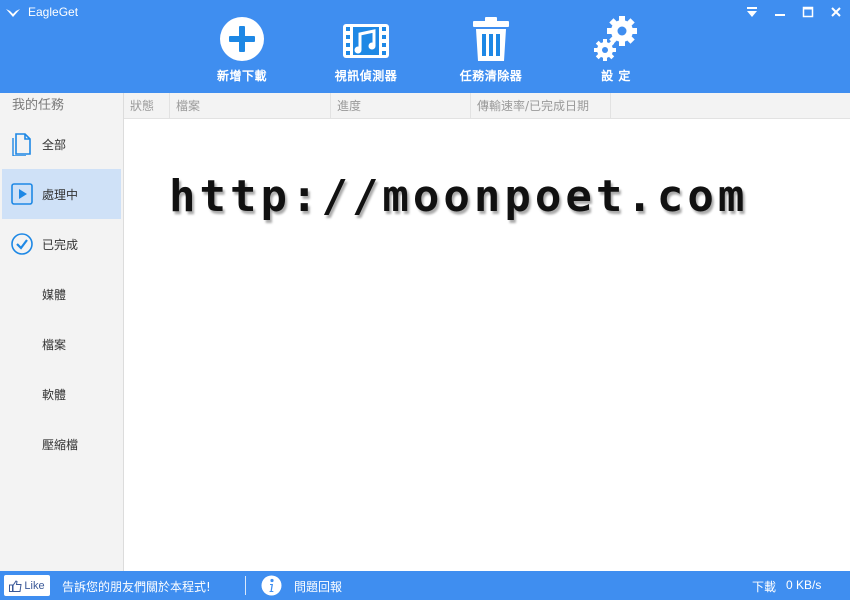 This screenshot has width=850, height=600. I want to click on info-icon, so click(271, 585).